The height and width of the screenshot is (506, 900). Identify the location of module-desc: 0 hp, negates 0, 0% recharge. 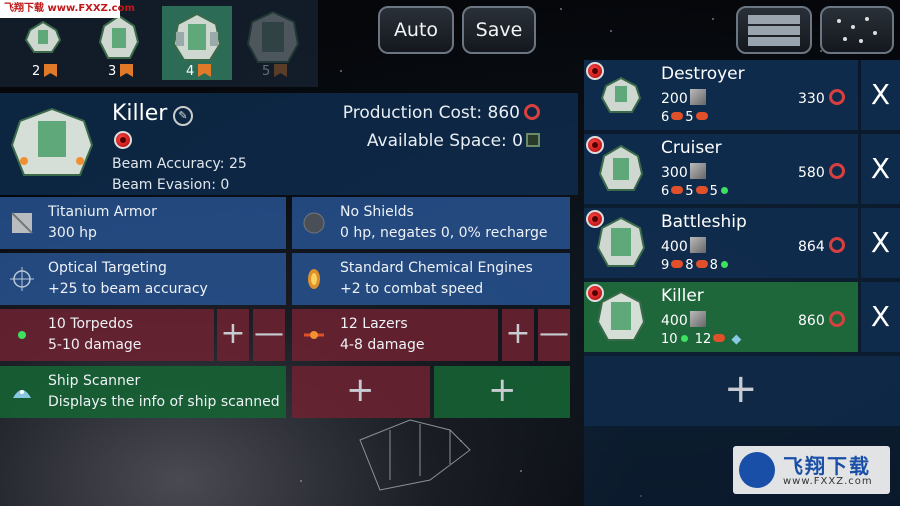
(444, 233).